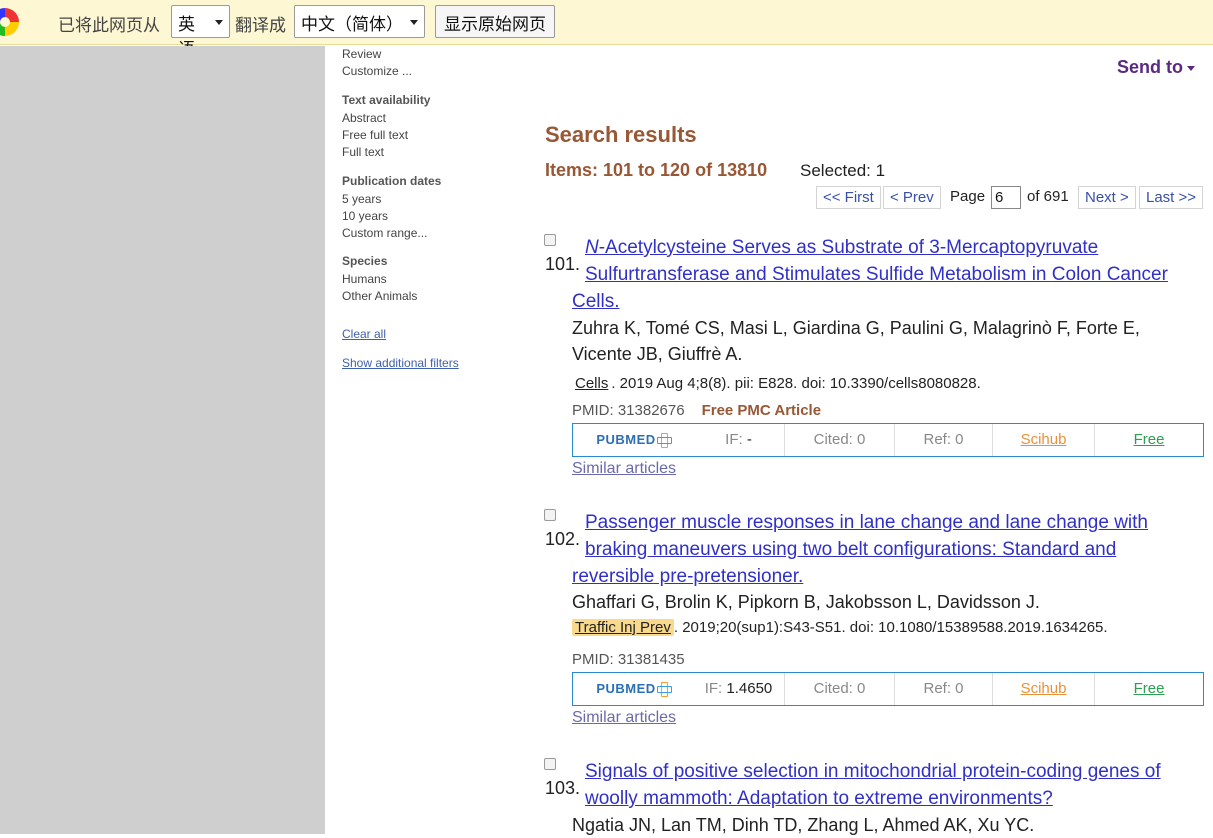 The width and height of the screenshot is (1213, 838). I want to click on result-pmid: PMID: 31381435, so click(628, 659).